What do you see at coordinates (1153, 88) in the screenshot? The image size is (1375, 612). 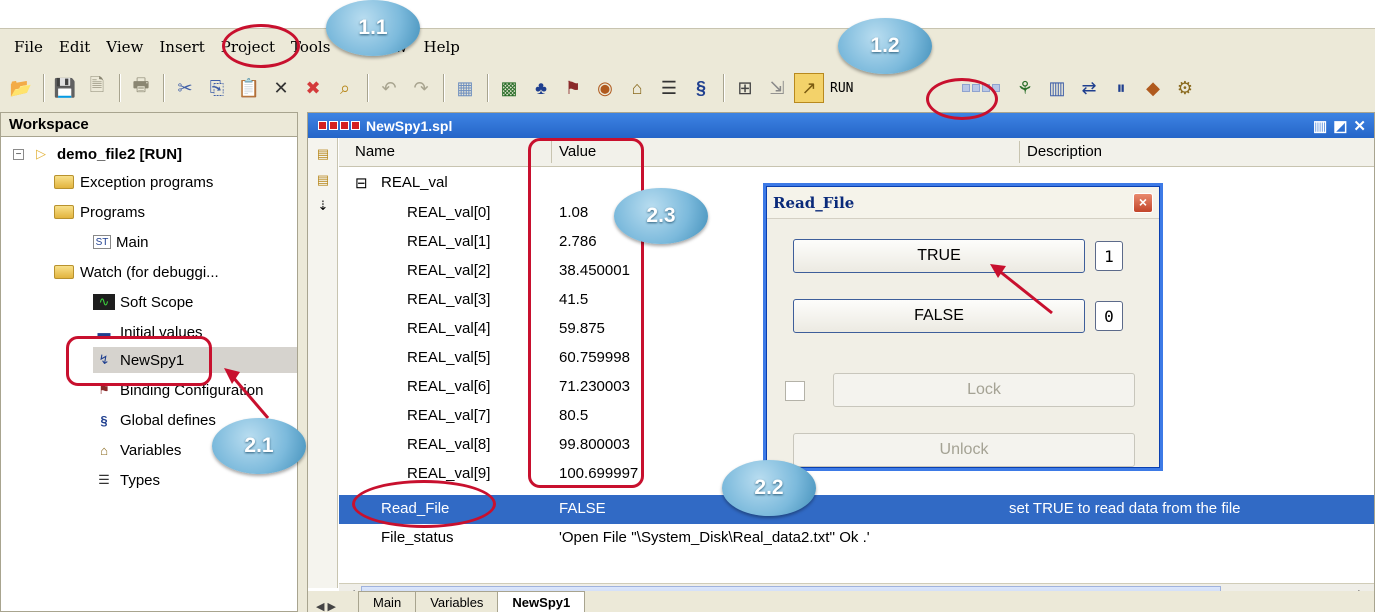 I see `step-icon: ◆` at bounding box center [1153, 88].